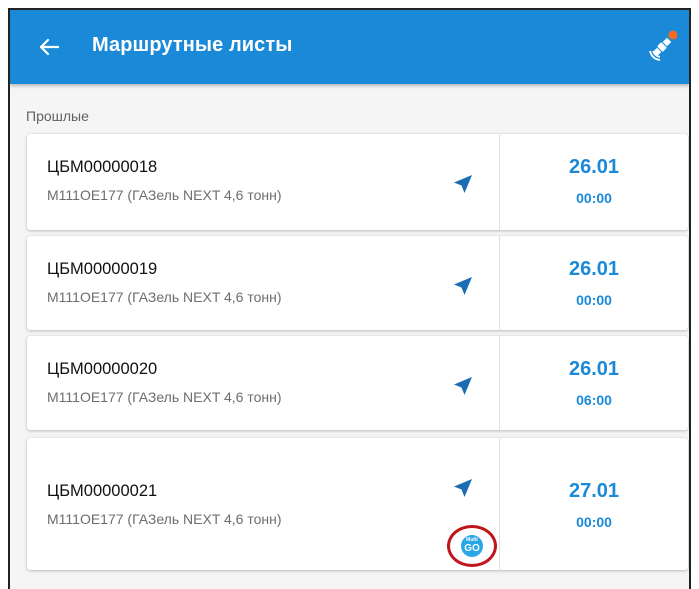  Describe the element at coordinates (349, 47) in the screenshot. I see `app-bar: Маршрутные листы` at that location.